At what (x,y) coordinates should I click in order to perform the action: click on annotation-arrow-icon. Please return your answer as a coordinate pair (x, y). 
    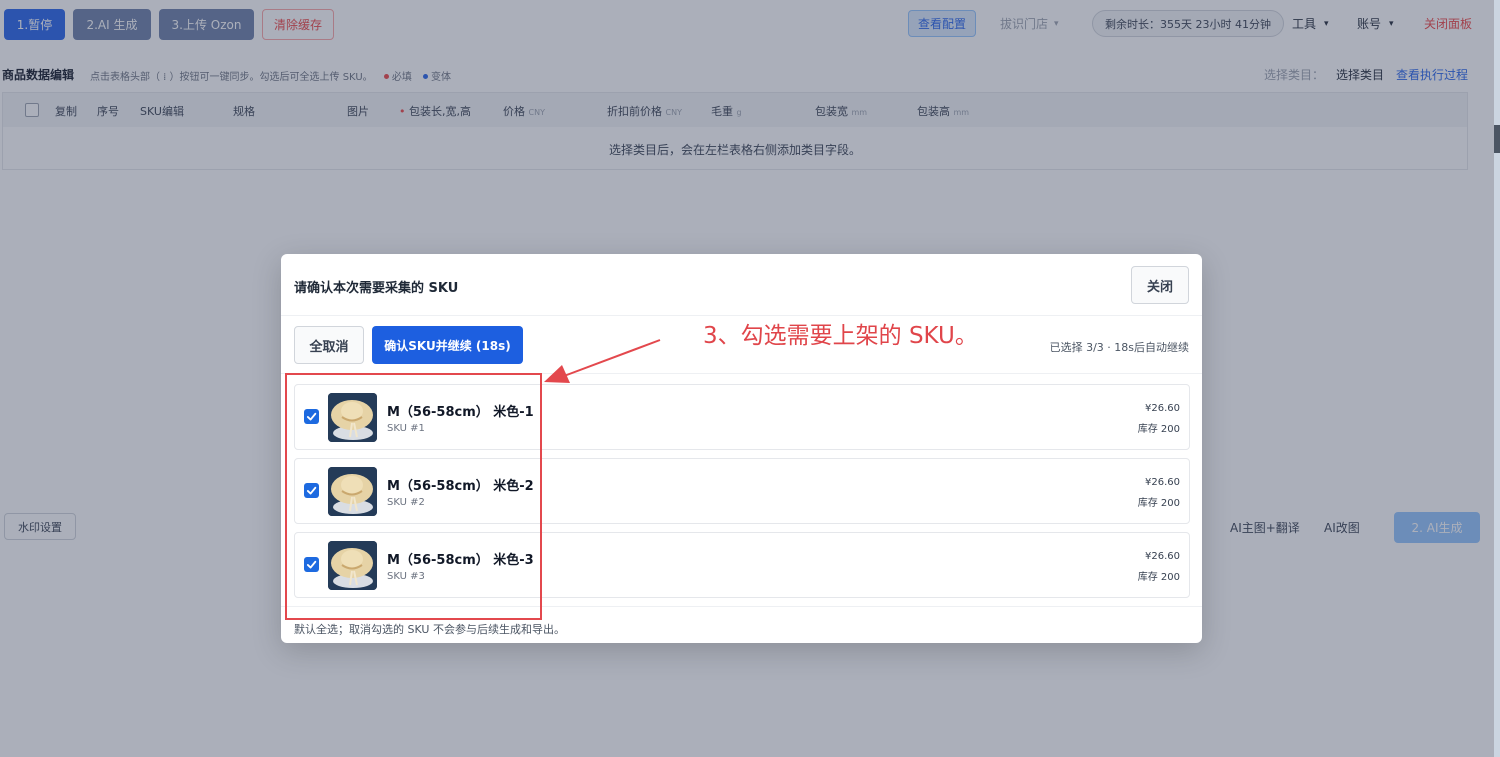
    Looking at the image, I should click on (602, 361).